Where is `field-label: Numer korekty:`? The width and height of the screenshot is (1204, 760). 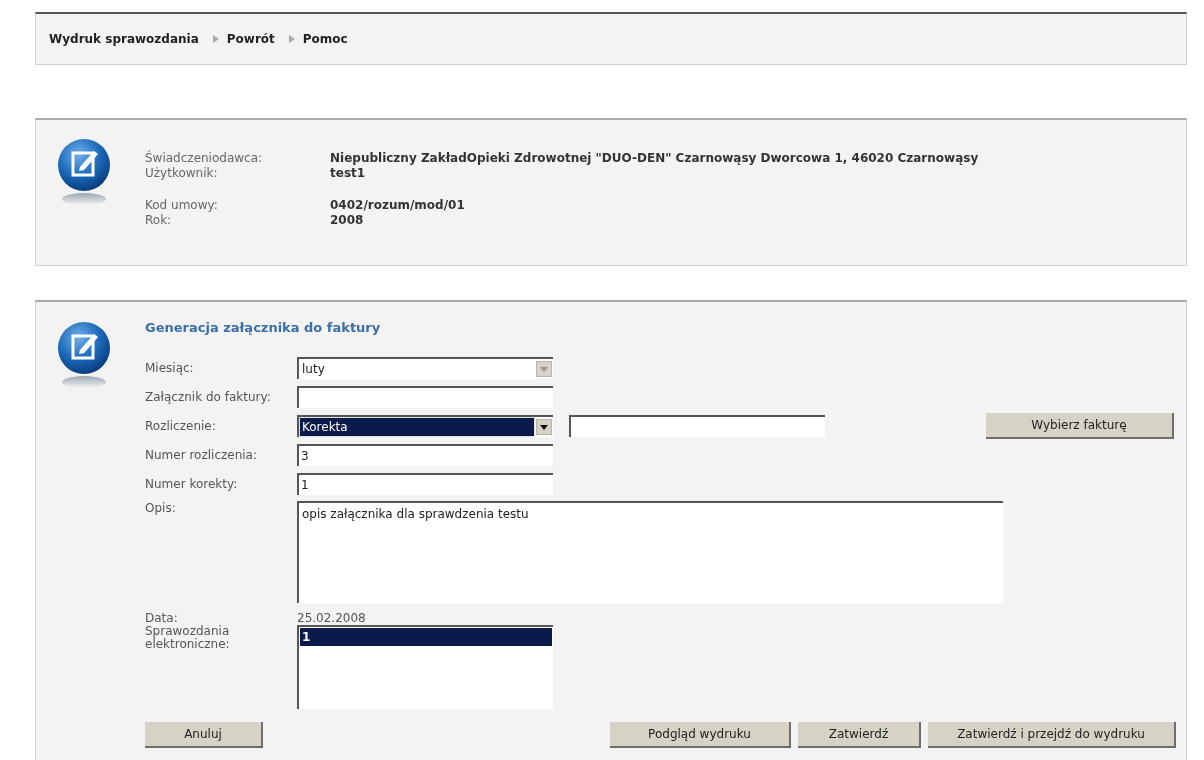 field-label: Numer korekty: is located at coordinates (192, 483).